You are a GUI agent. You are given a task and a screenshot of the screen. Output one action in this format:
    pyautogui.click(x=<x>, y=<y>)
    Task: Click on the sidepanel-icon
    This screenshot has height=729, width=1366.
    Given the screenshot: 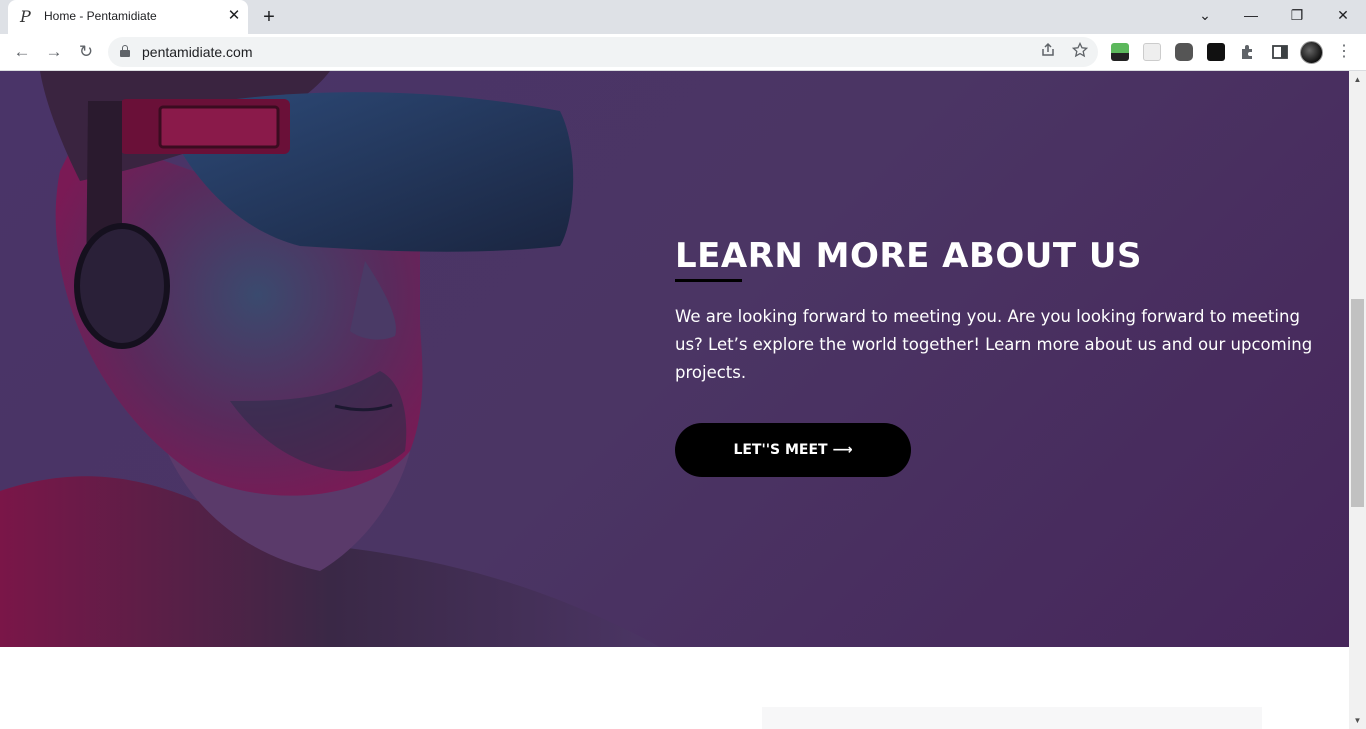 What is the action you would take?
    pyautogui.click(x=1280, y=52)
    